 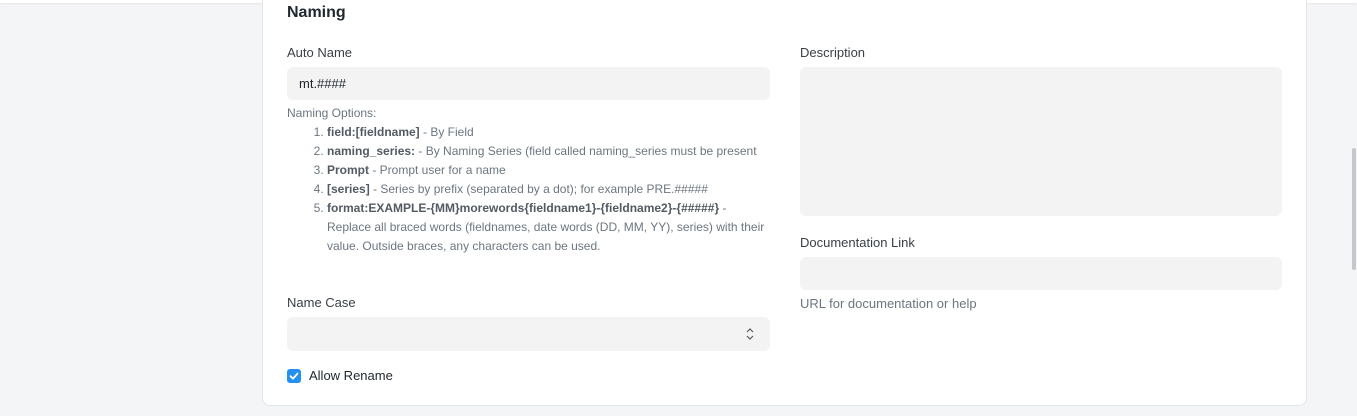 What do you see at coordinates (446, 132) in the screenshot?
I see `option-text: - By Field` at bounding box center [446, 132].